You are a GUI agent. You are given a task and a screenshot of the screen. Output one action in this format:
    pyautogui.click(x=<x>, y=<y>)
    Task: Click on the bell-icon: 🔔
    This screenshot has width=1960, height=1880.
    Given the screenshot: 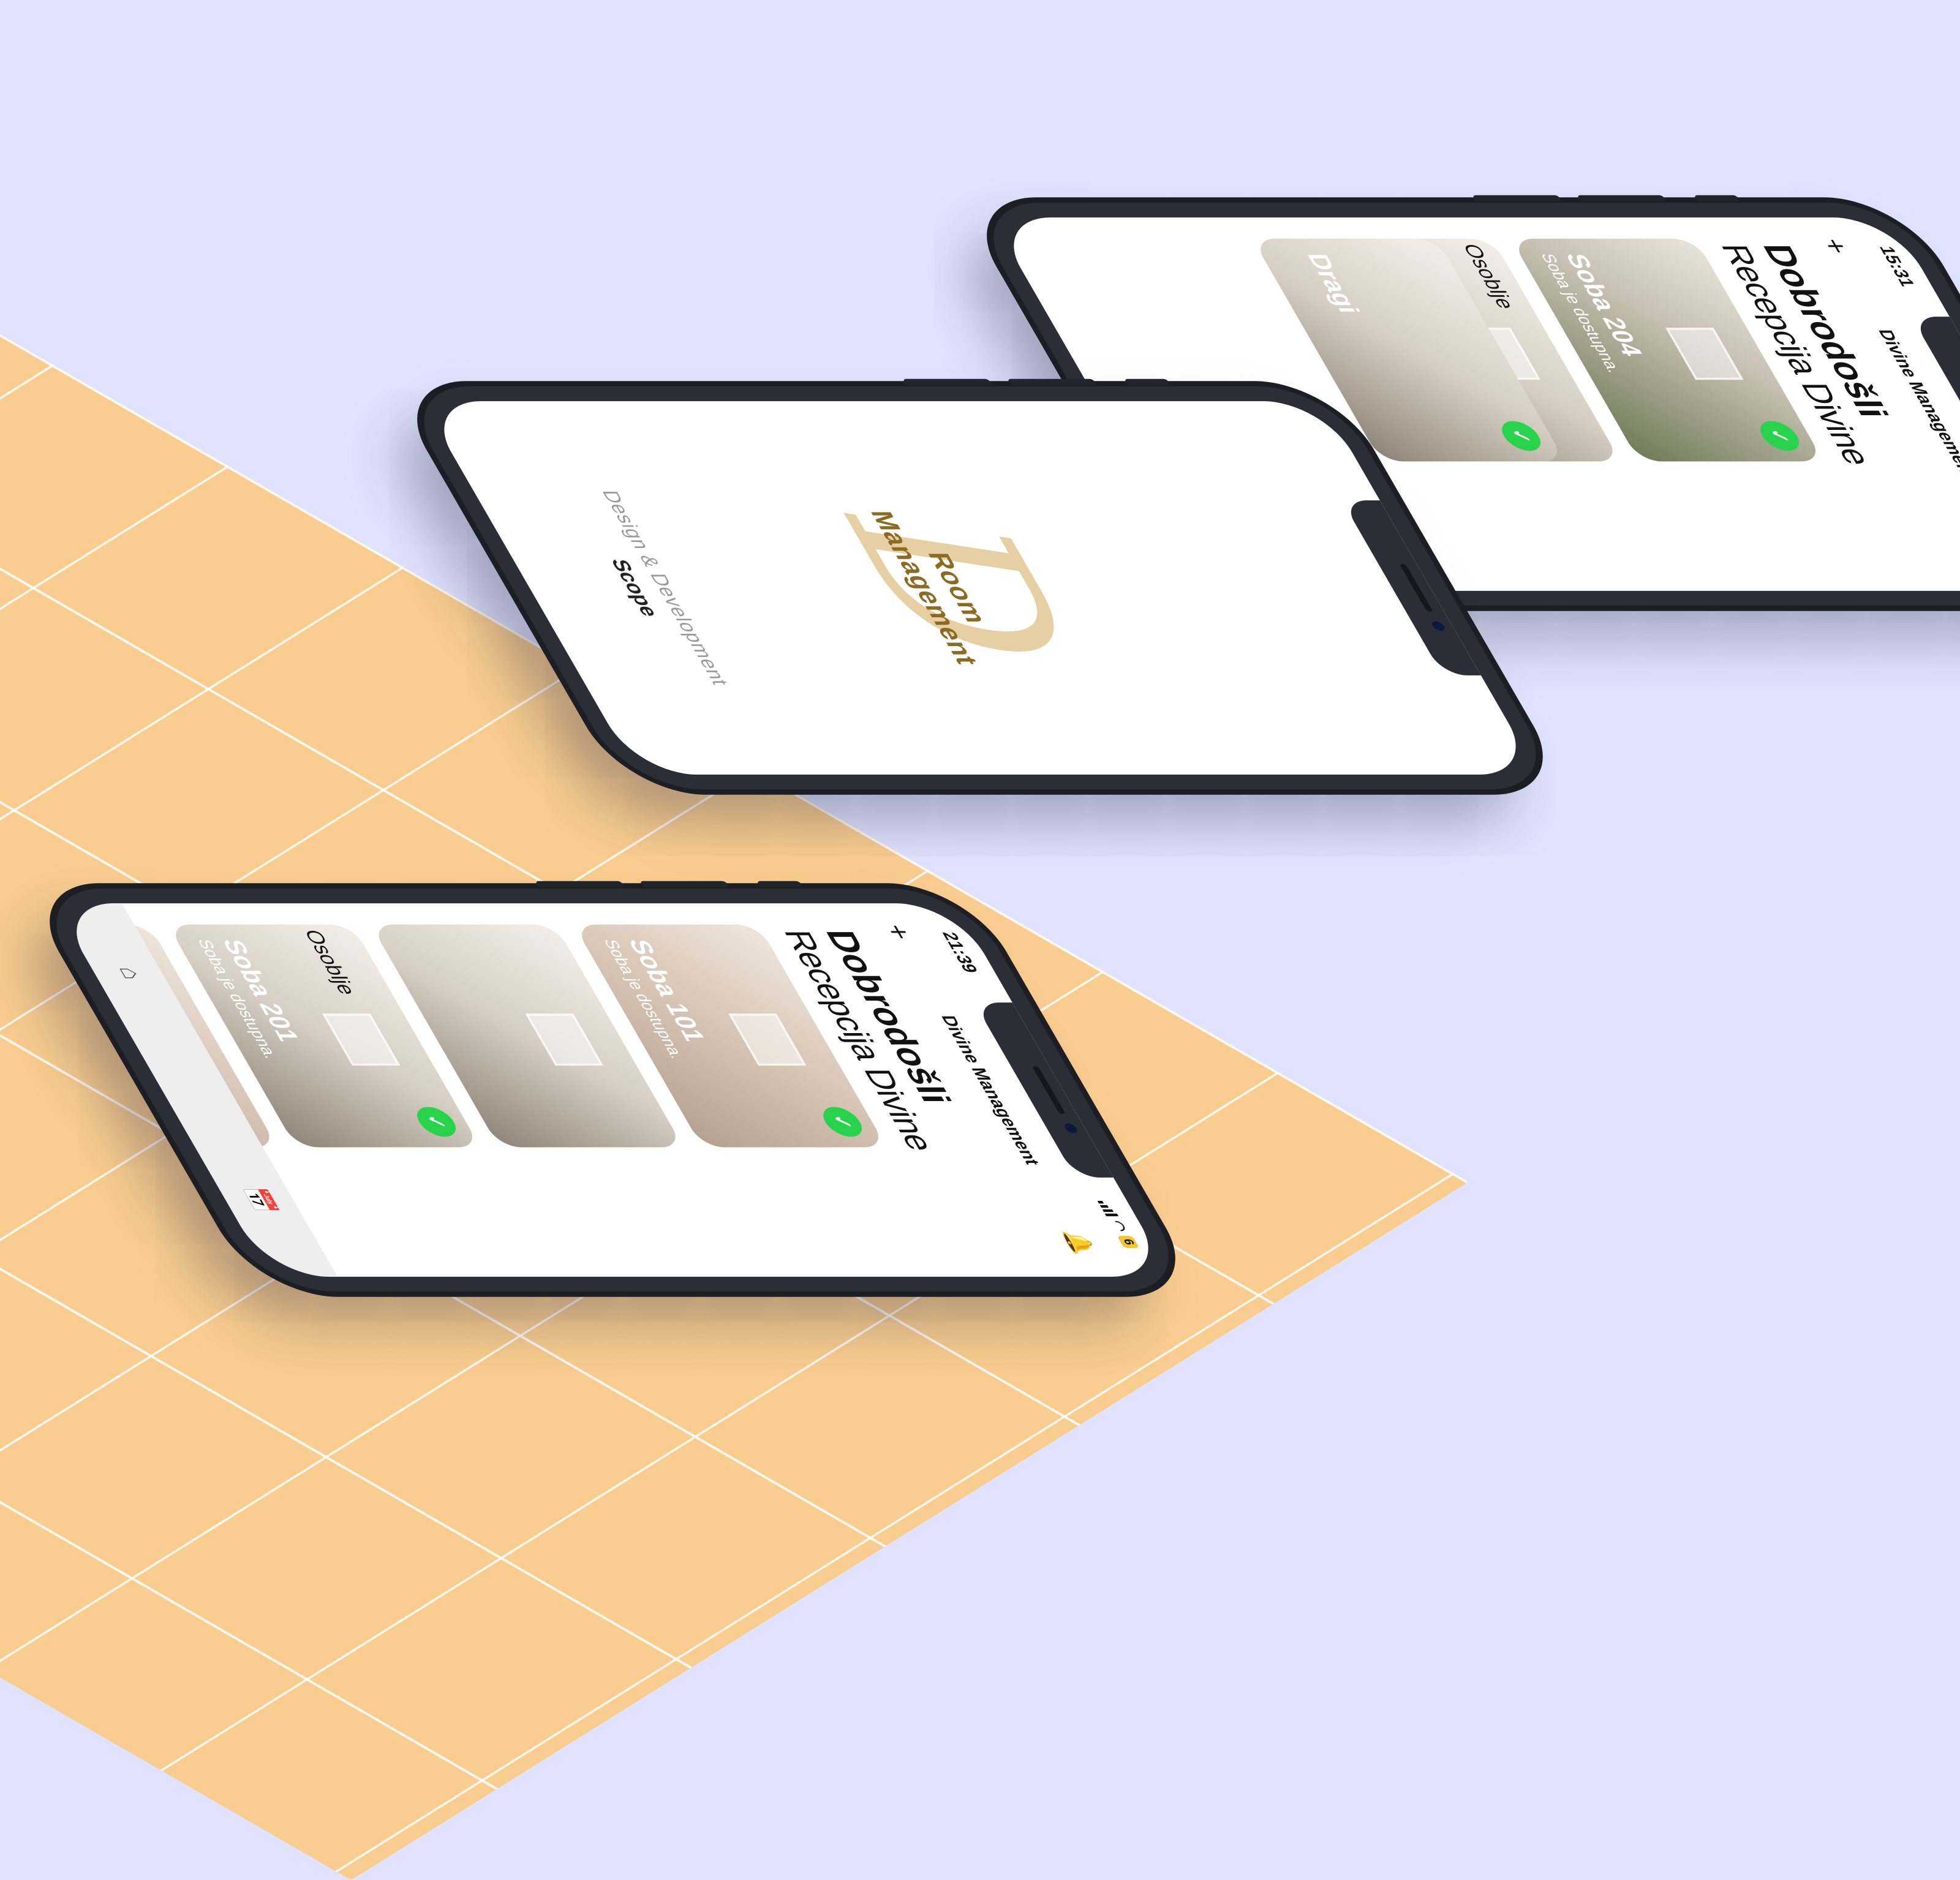 What is the action you would take?
    pyautogui.click(x=1078, y=1243)
    